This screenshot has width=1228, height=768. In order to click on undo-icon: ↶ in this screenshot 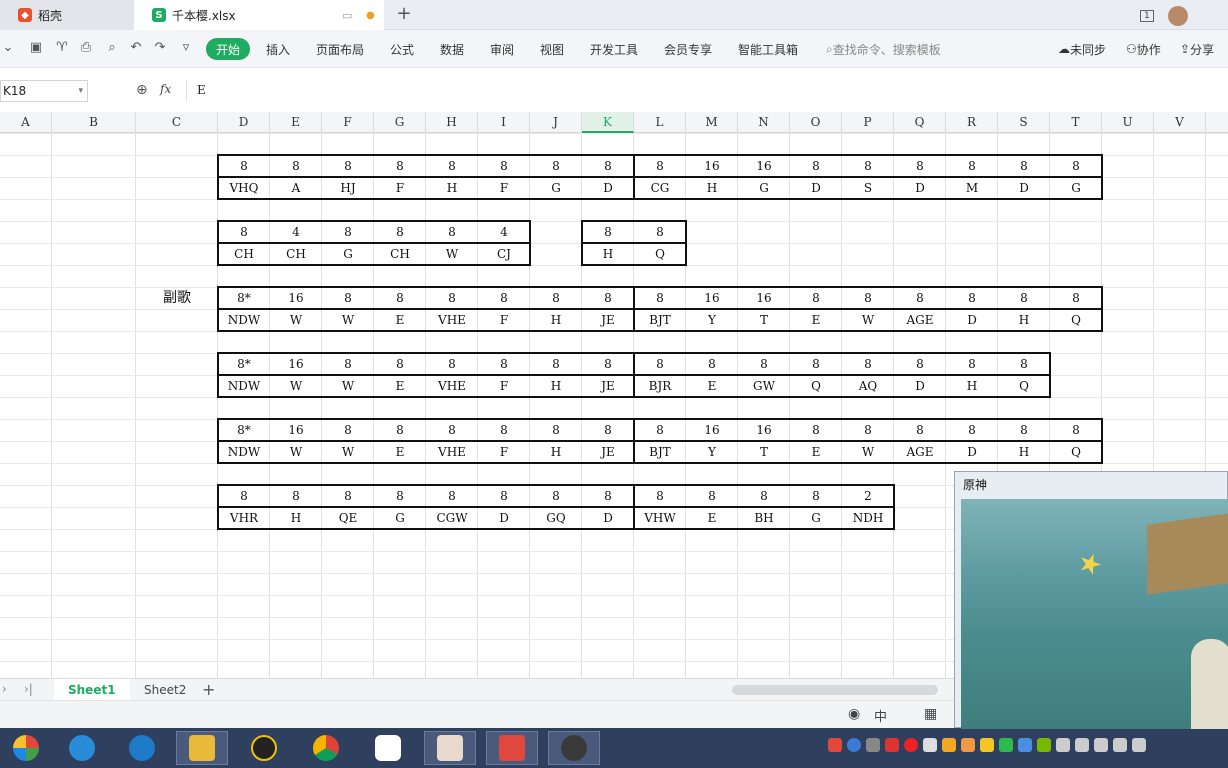, I will do `click(136, 48)`.